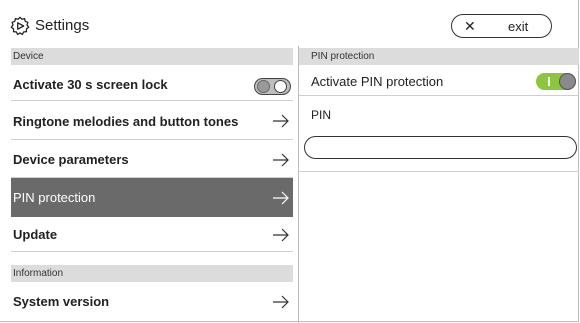  I want to click on menu-item-label: System version, so click(61, 301).